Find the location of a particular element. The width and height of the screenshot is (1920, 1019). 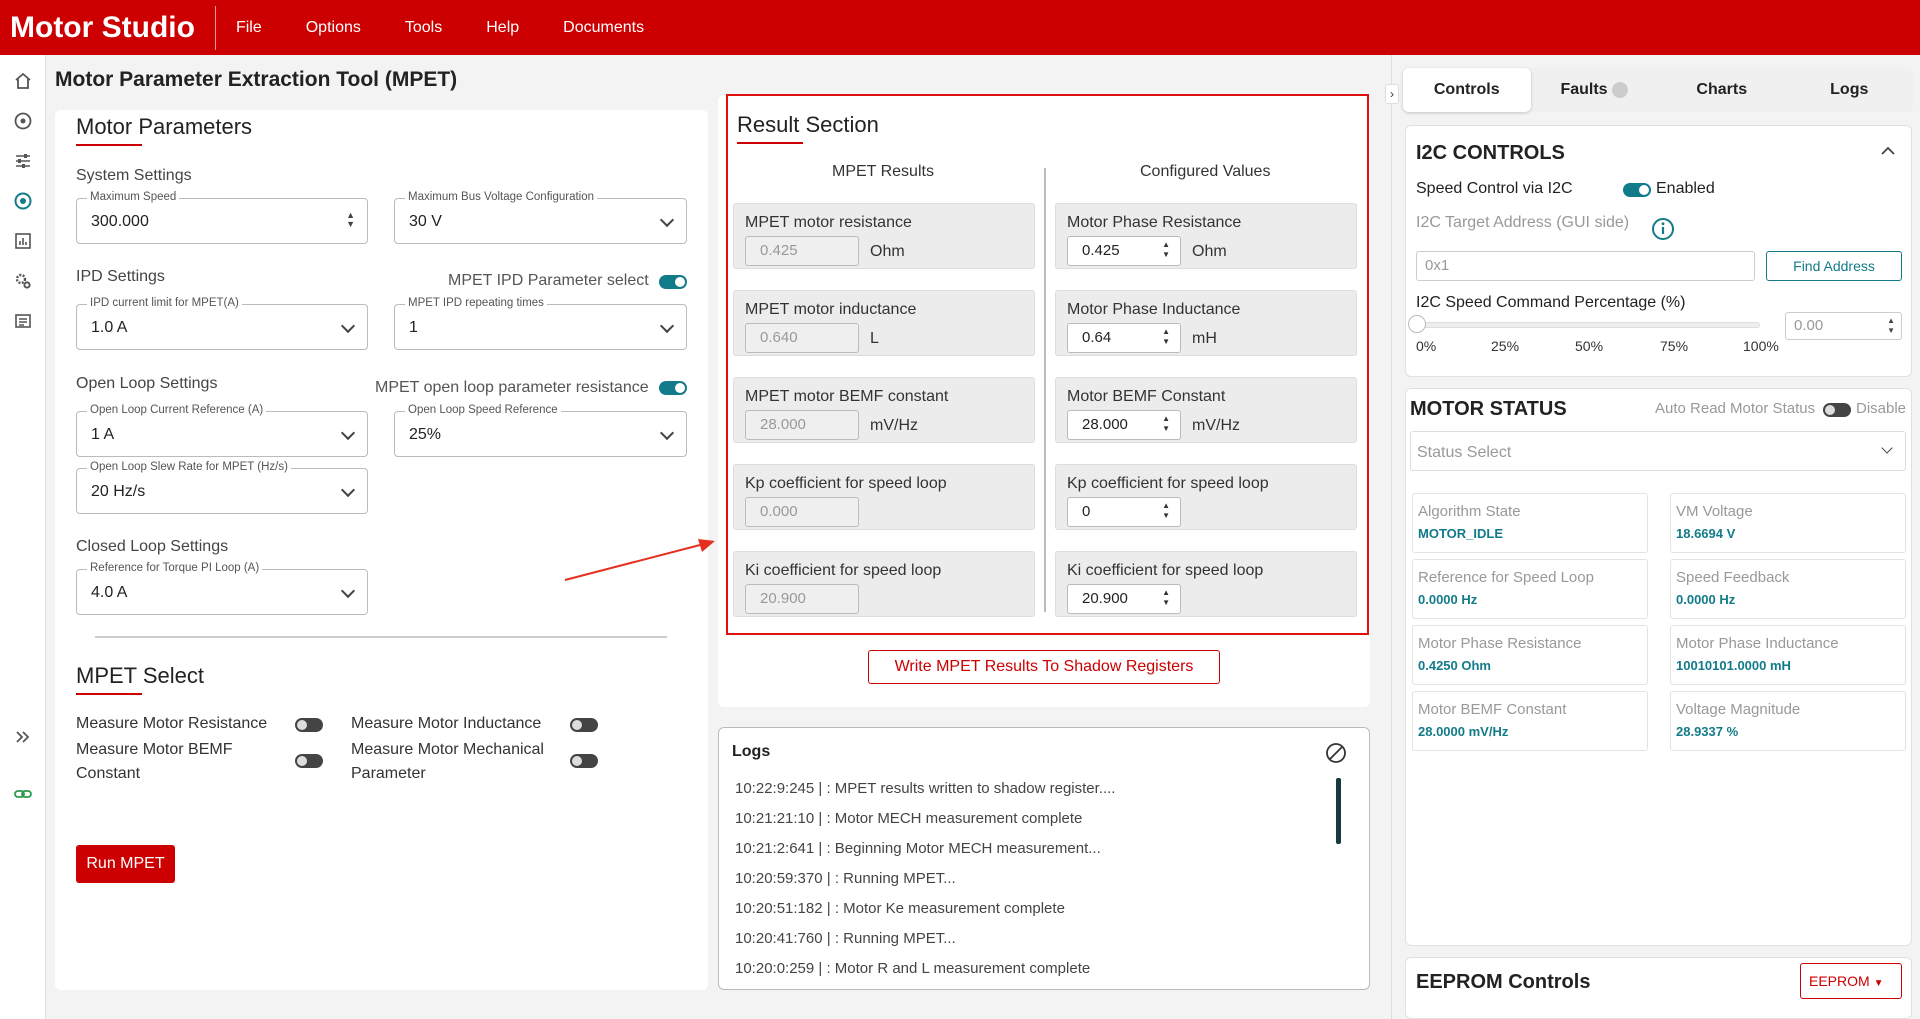

ol-param-res-toggle is located at coordinates (673, 388).